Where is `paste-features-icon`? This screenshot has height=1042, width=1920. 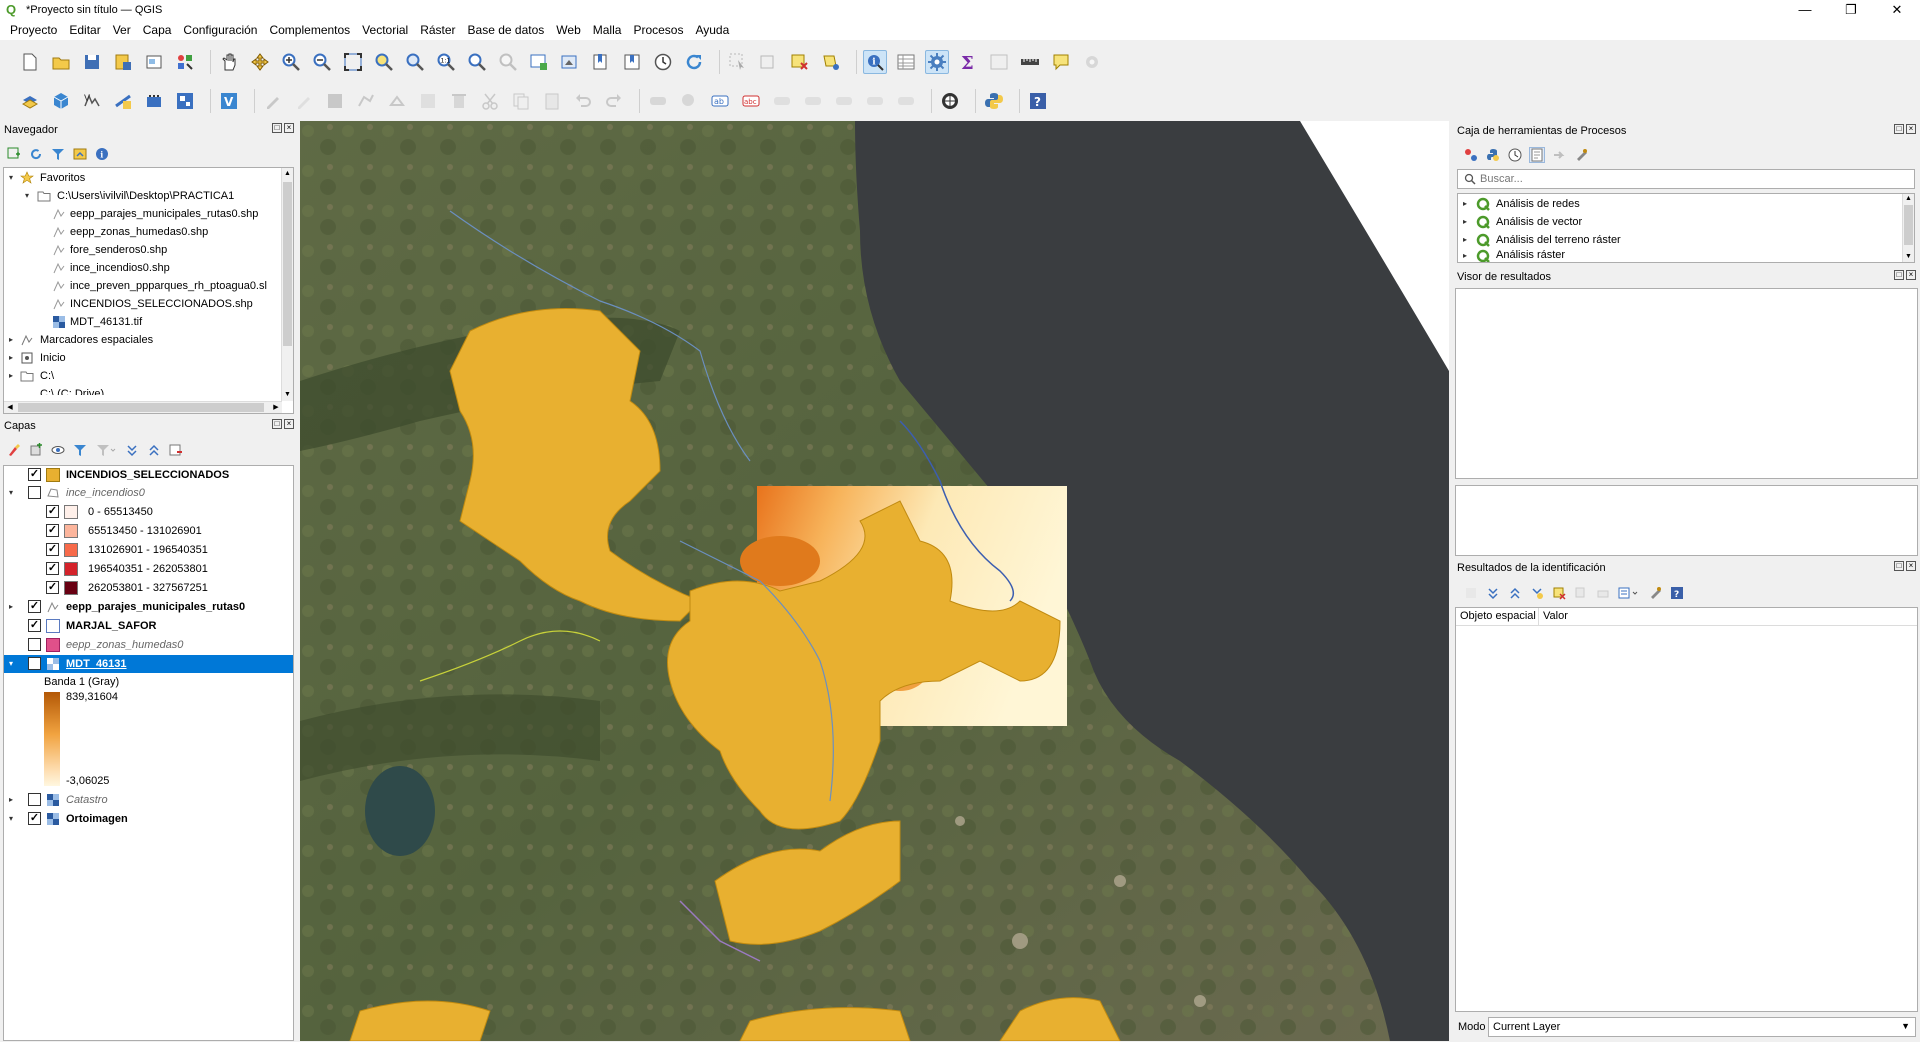
paste-features-icon is located at coordinates (552, 101).